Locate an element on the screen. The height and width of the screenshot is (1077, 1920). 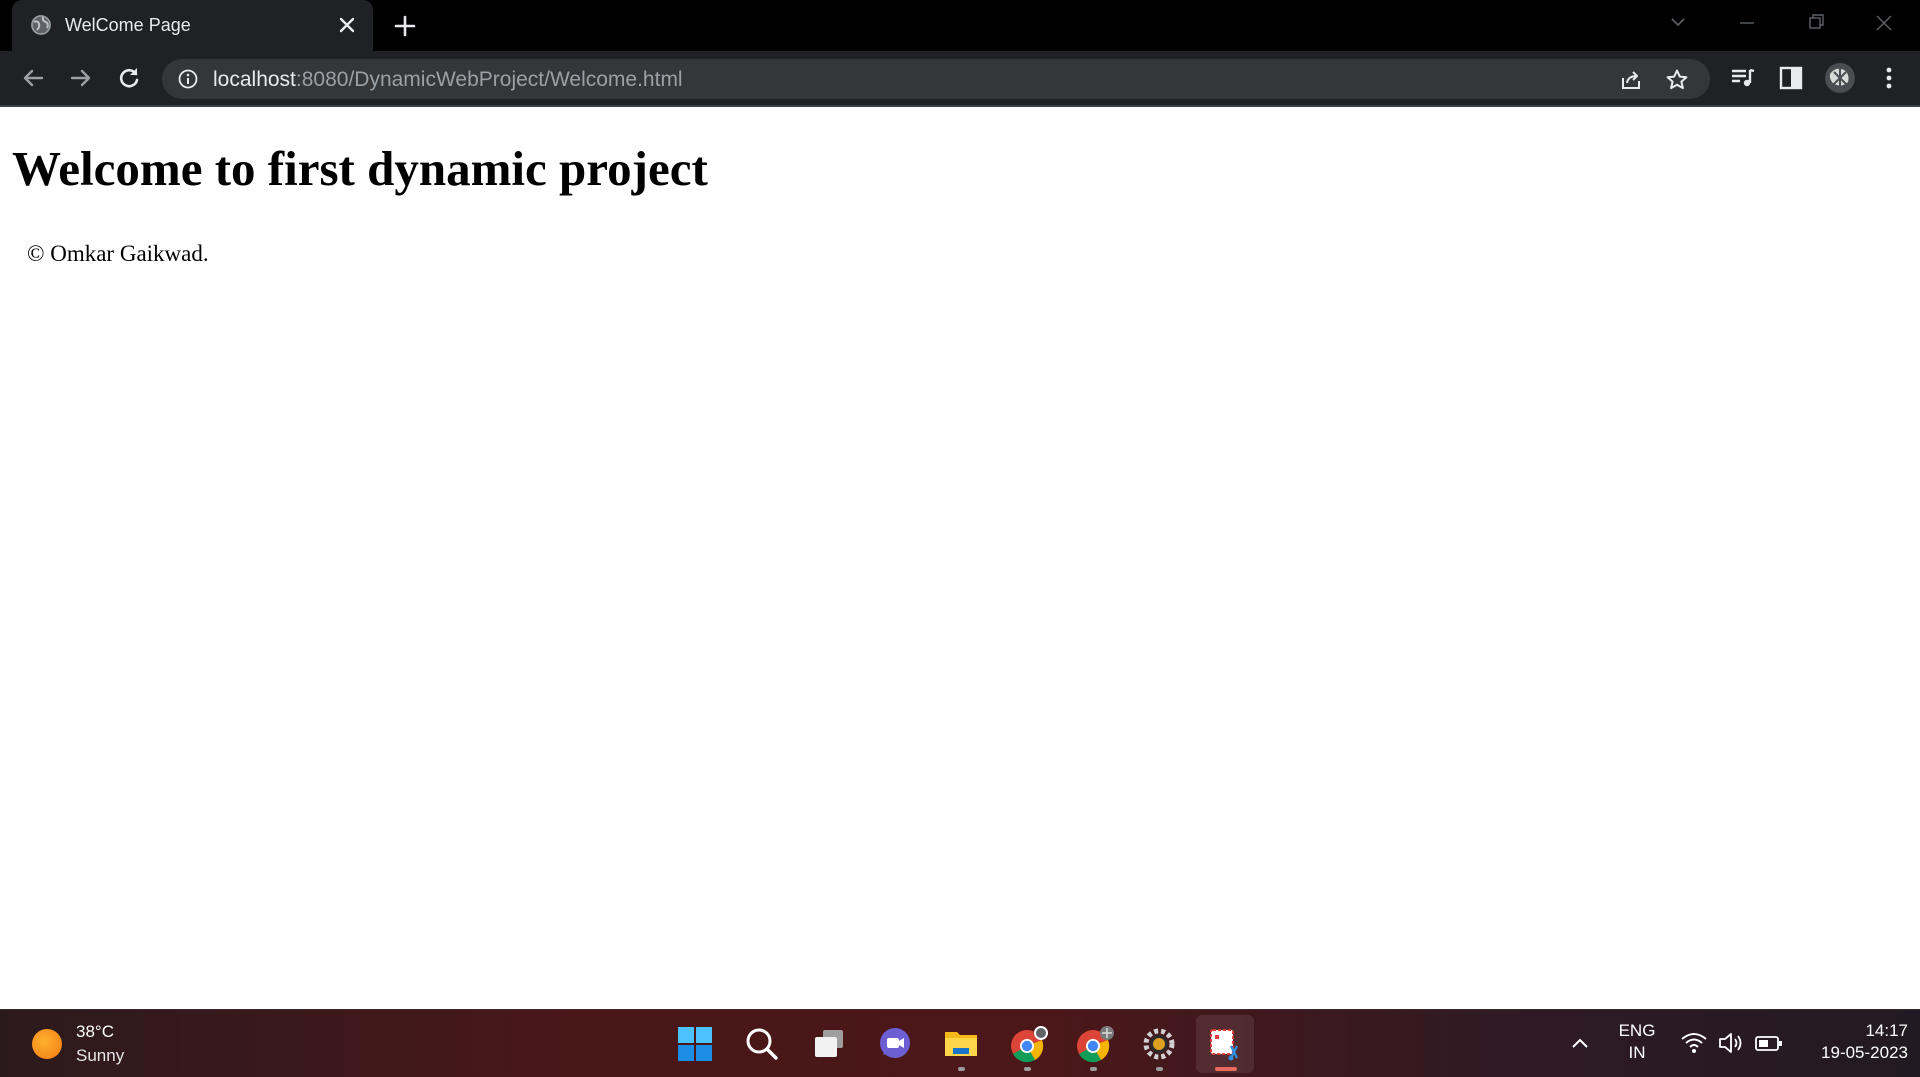
search-button is located at coordinates (762, 1044).